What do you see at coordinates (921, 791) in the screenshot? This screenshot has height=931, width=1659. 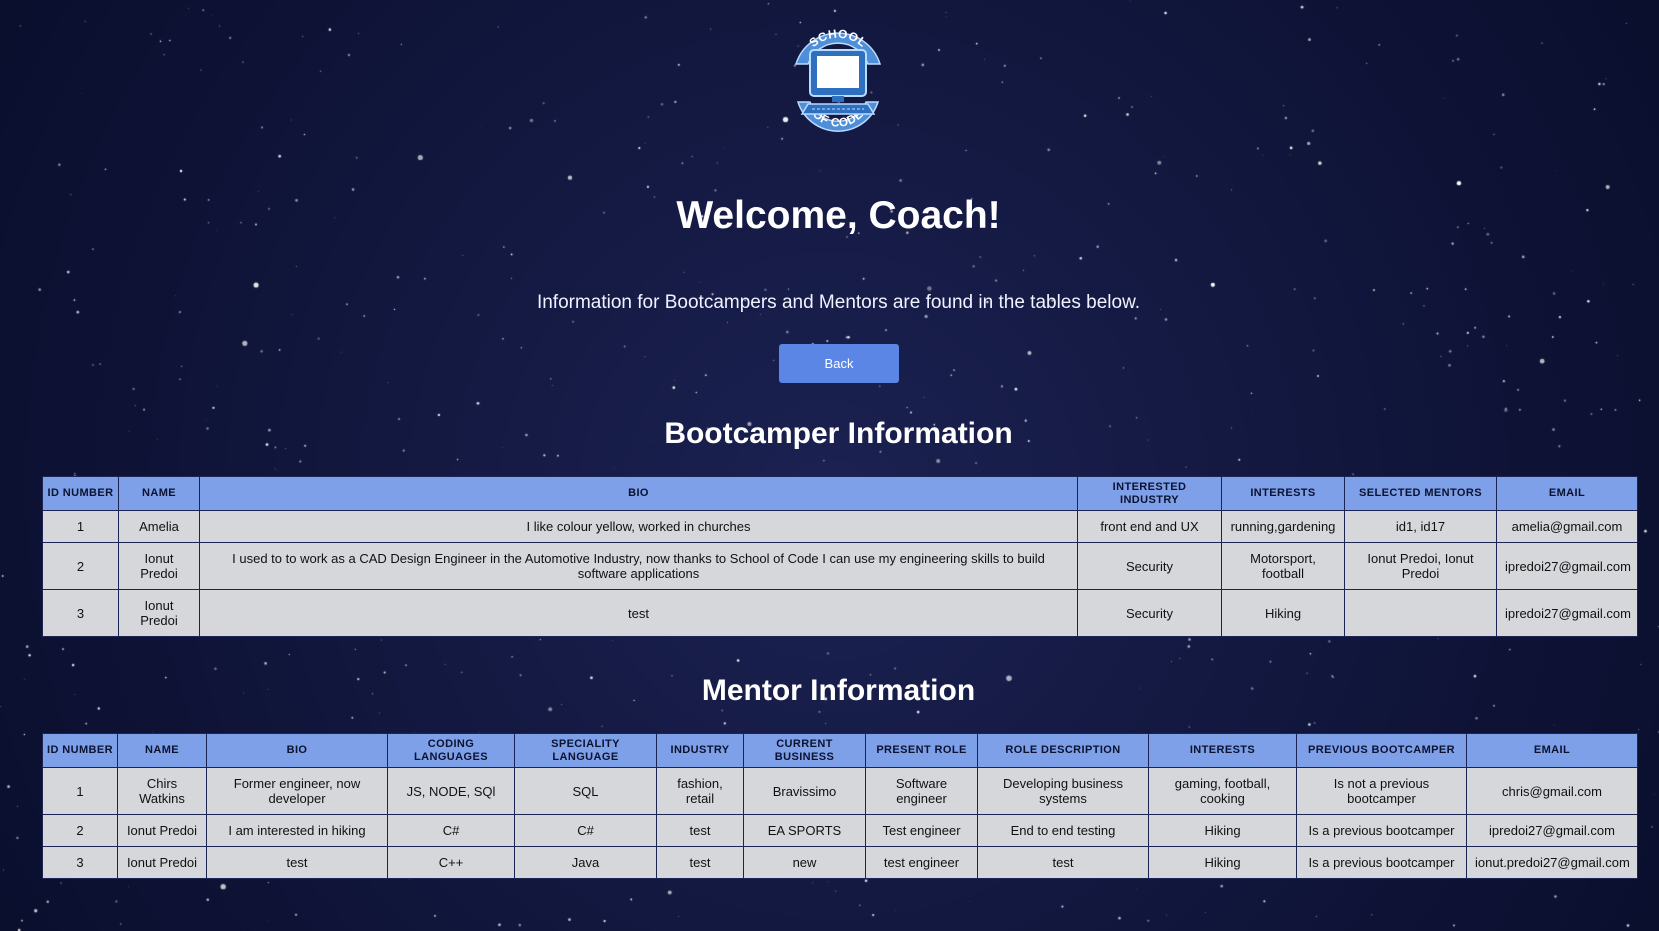 I see `table-cell: Software engineer` at bounding box center [921, 791].